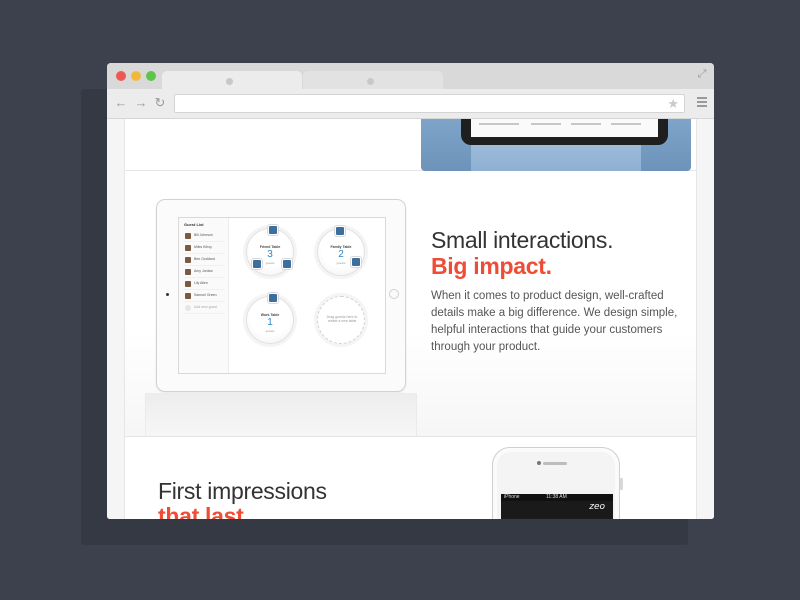 Image resolution: width=800 pixels, height=600 pixels. Describe the element at coordinates (281, 415) in the screenshot. I see `ipad-reflection` at that location.